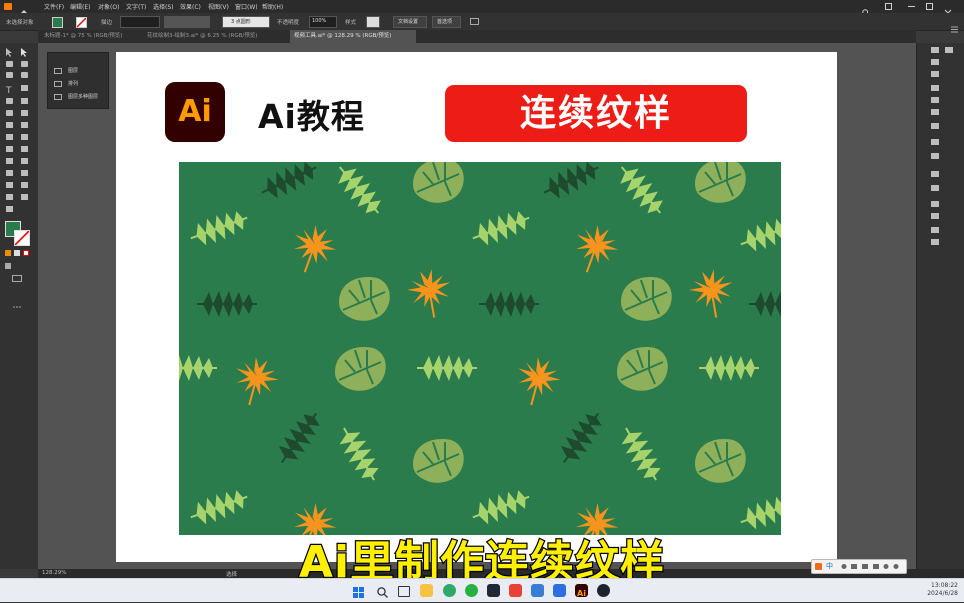 This screenshot has height=603, width=964. I want to click on illustrator-taskbar-icon: Ai, so click(581, 591).